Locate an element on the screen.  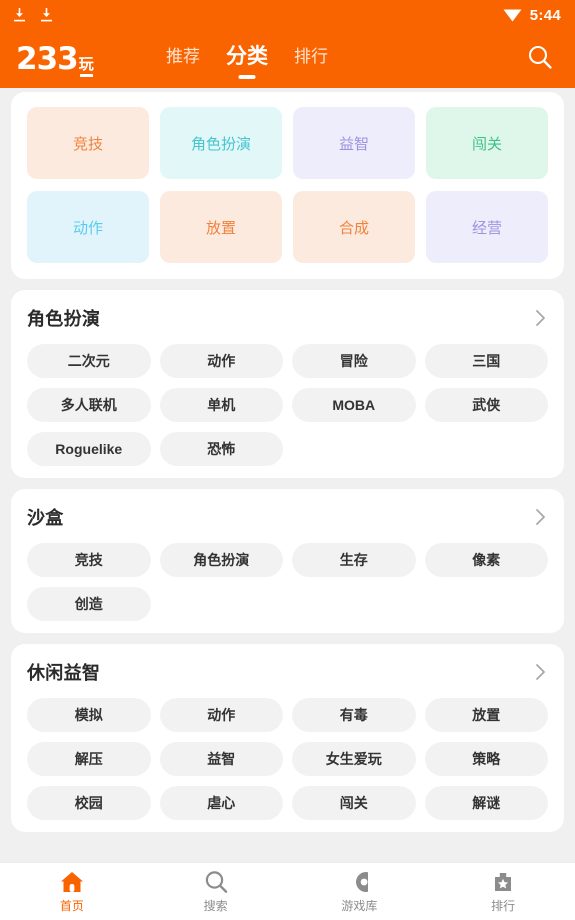
section-title: 角色扮演 is located at coordinates (64, 319).